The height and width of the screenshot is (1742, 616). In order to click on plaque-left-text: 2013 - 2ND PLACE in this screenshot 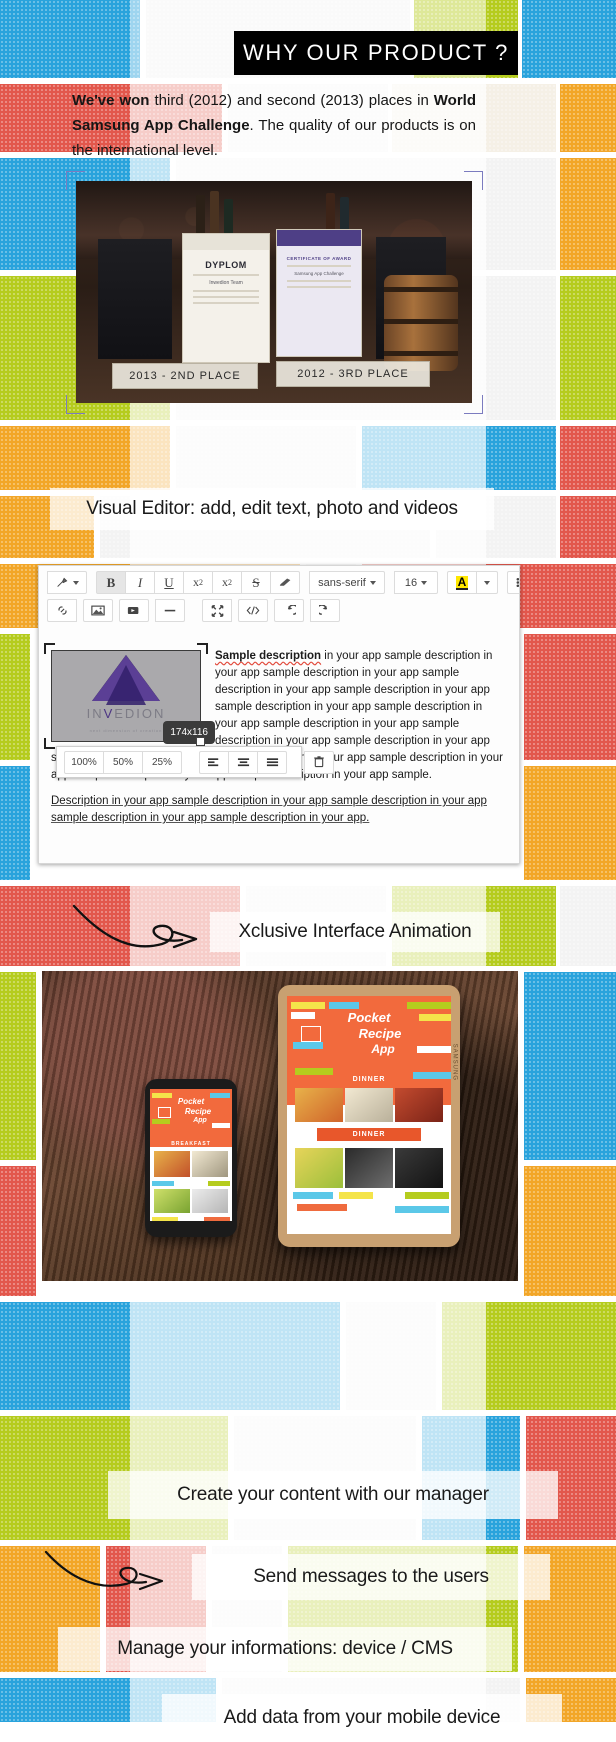, I will do `click(185, 376)`.